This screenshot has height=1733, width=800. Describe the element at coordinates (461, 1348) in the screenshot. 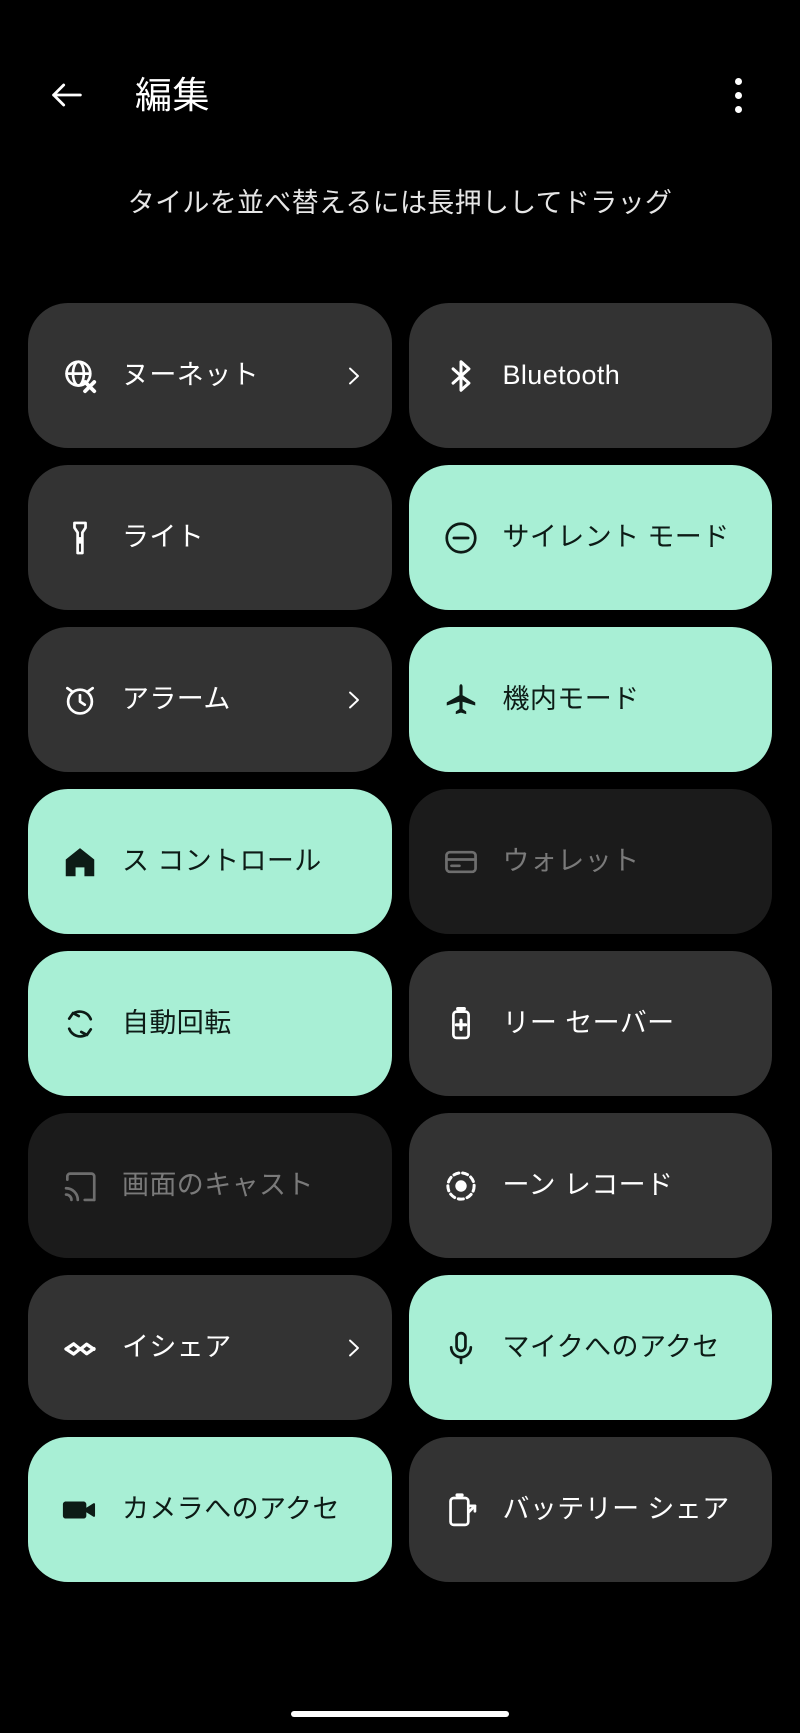

I see `microphone-icon` at that location.